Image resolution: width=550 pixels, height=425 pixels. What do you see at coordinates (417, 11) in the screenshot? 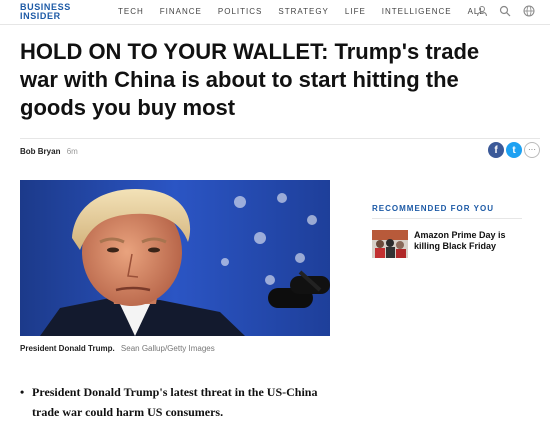
I see `nav-intelligence: INTELLIGENCE` at bounding box center [417, 11].